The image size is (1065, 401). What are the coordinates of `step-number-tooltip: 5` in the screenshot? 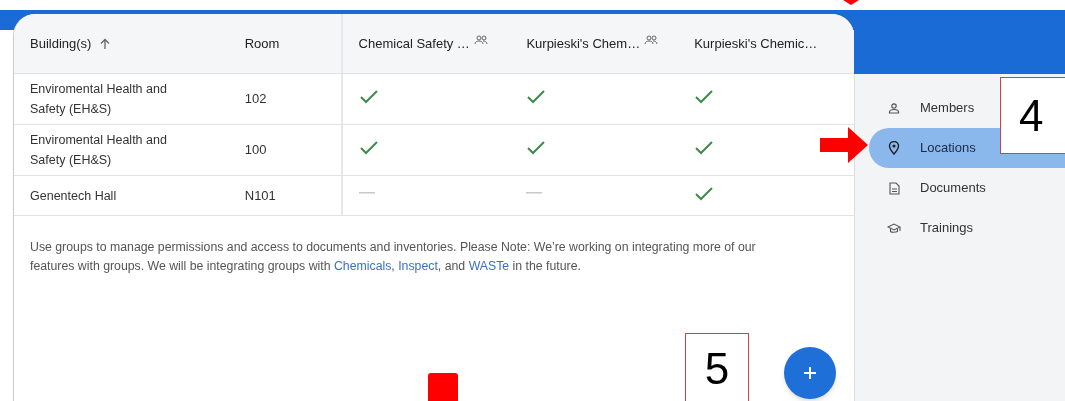 It's located at (717, 367).